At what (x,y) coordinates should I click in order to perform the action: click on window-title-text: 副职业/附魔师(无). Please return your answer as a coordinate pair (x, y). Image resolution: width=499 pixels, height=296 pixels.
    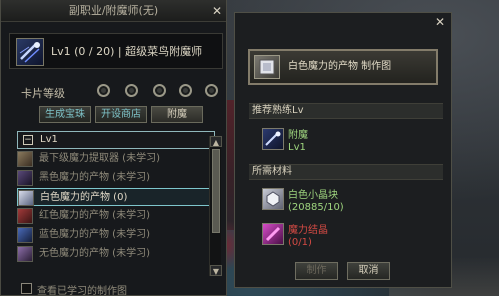
    Looking at the image, I should click on (113, 10).